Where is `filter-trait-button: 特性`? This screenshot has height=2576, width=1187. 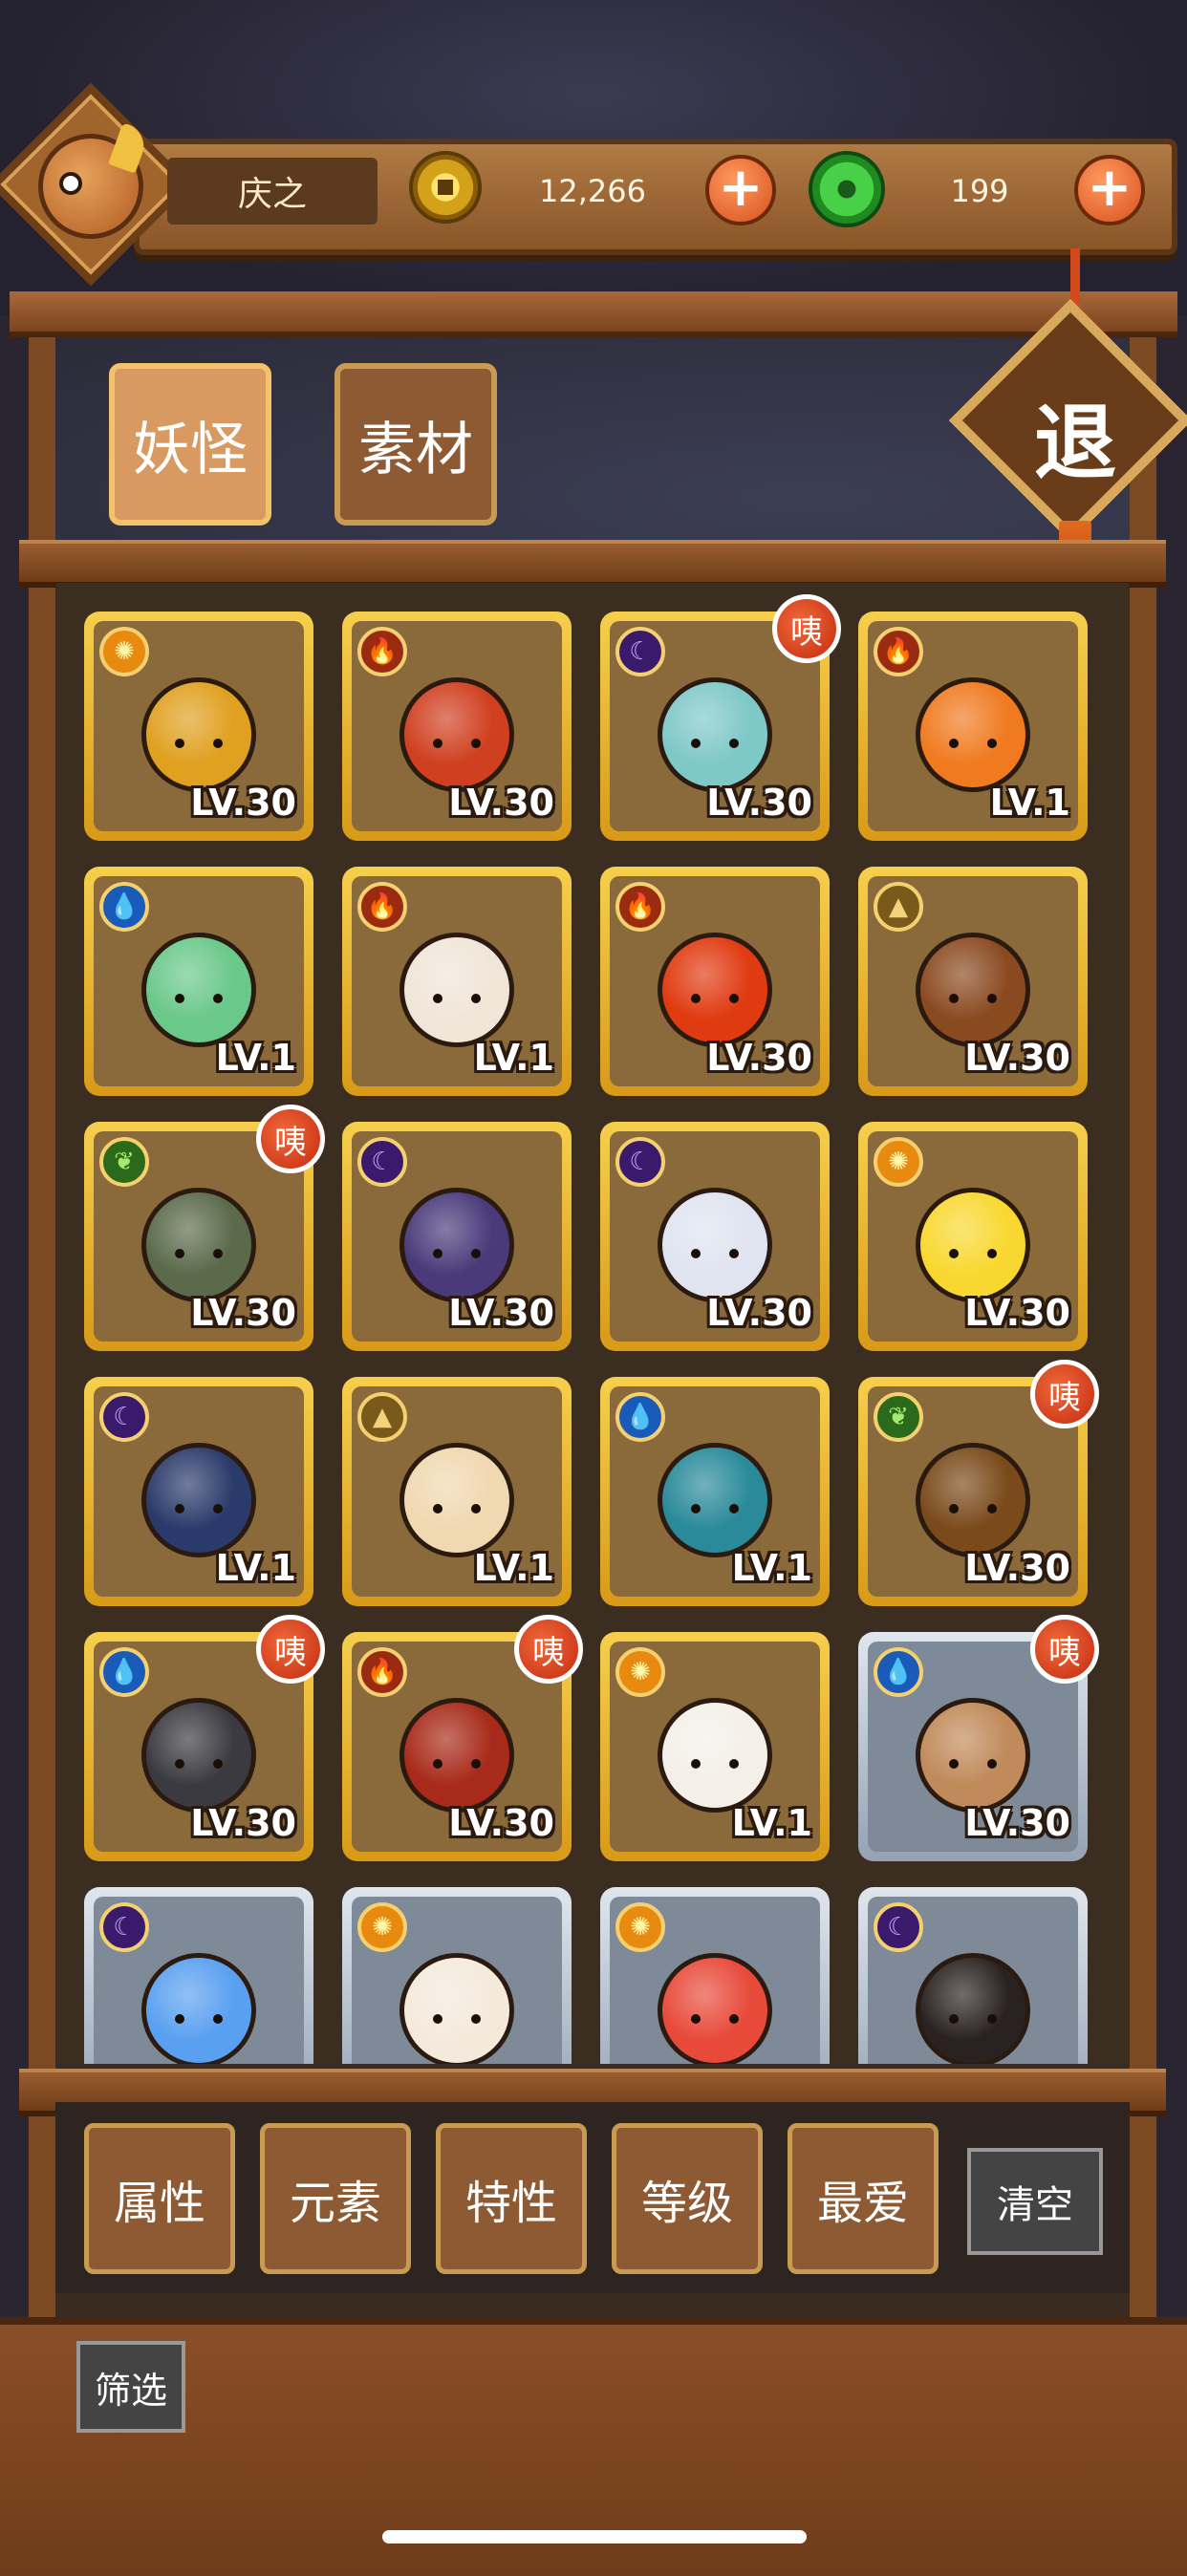
filter-trait-button: 特性 is located at coordinates (511, 2198).